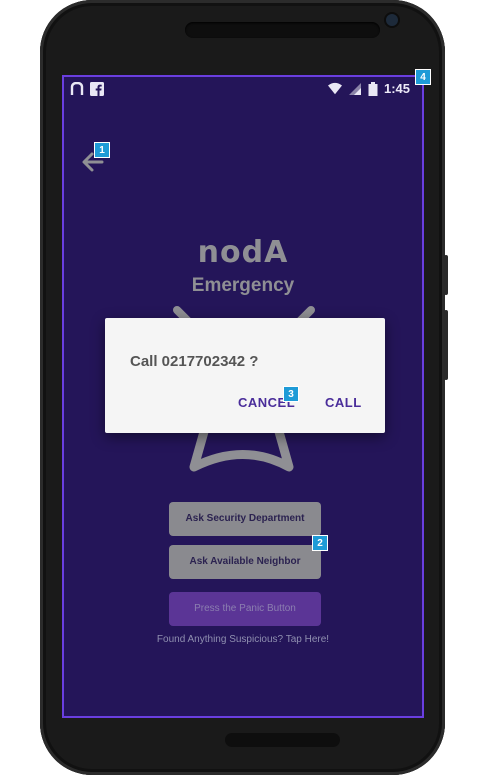 This screenshot has height=780, width=485. I want to click on noda-icon, so click(77, 88).